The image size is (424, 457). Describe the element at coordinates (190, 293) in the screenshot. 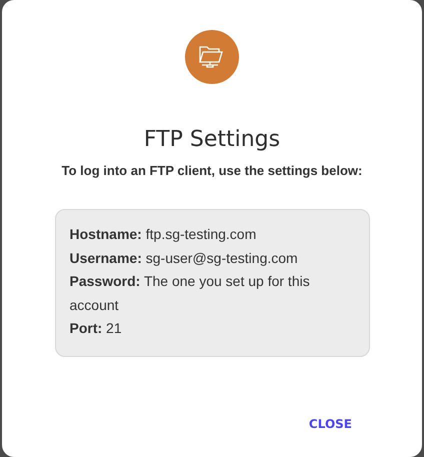

I see `setting-text: Password: The one you set up for this account` at that location.